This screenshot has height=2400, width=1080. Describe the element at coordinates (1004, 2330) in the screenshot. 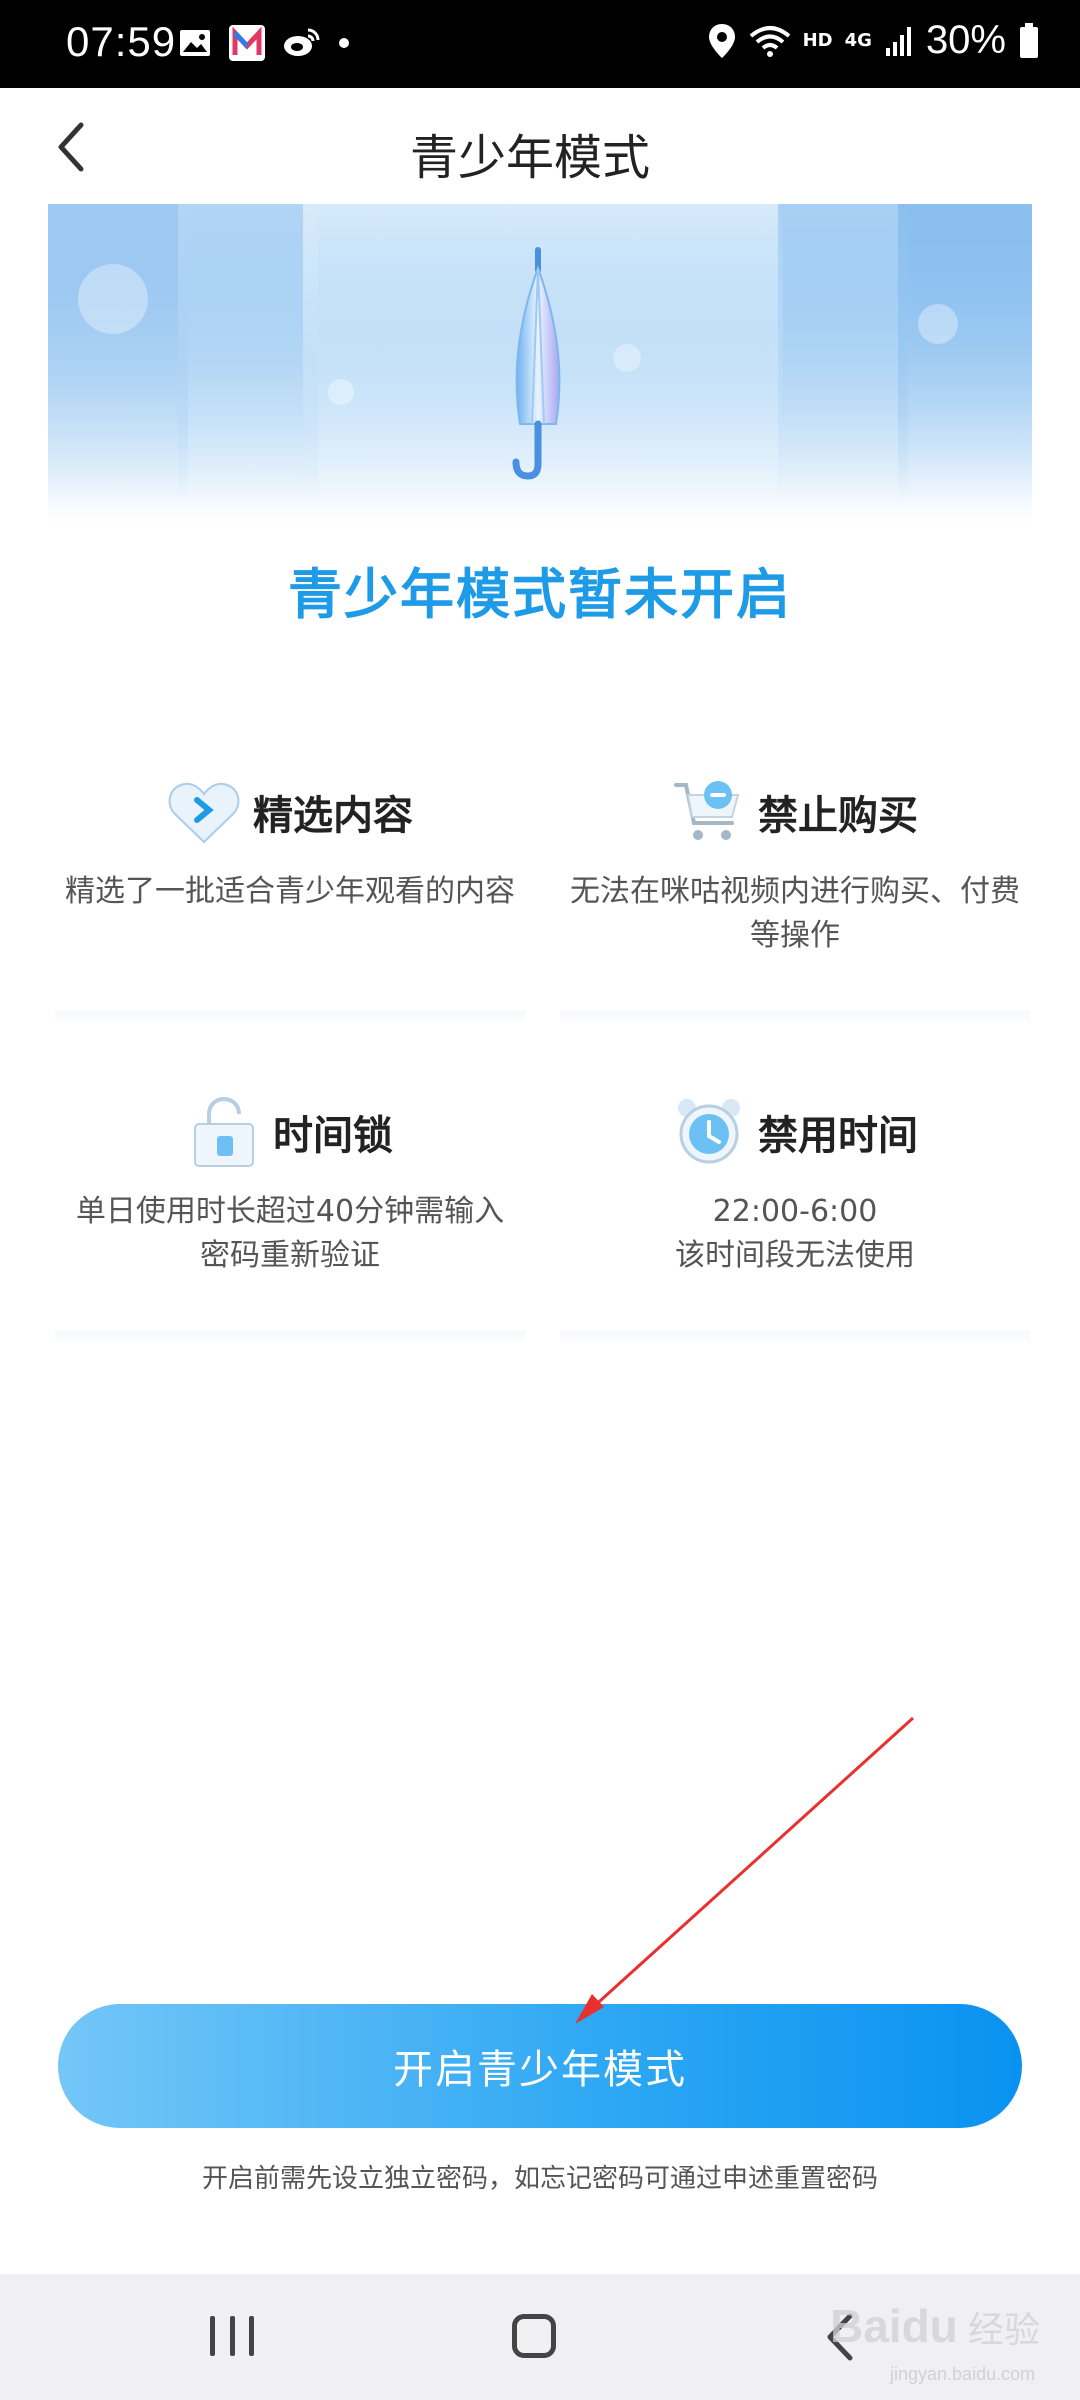

I see `watermark-brand-cn: 经验` at that location.